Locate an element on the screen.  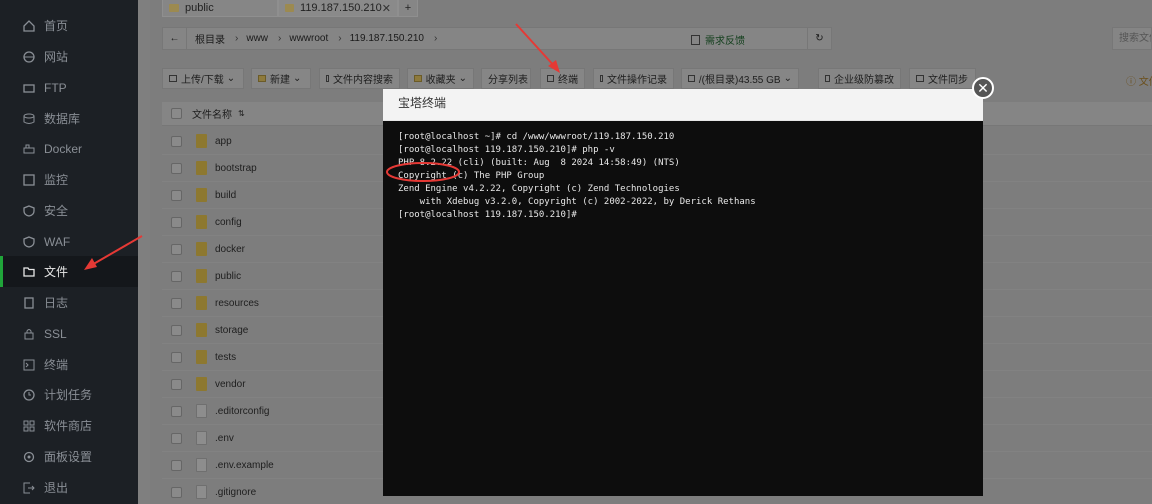
close-modal-button: ✕ is located at coordinates (983, 88).